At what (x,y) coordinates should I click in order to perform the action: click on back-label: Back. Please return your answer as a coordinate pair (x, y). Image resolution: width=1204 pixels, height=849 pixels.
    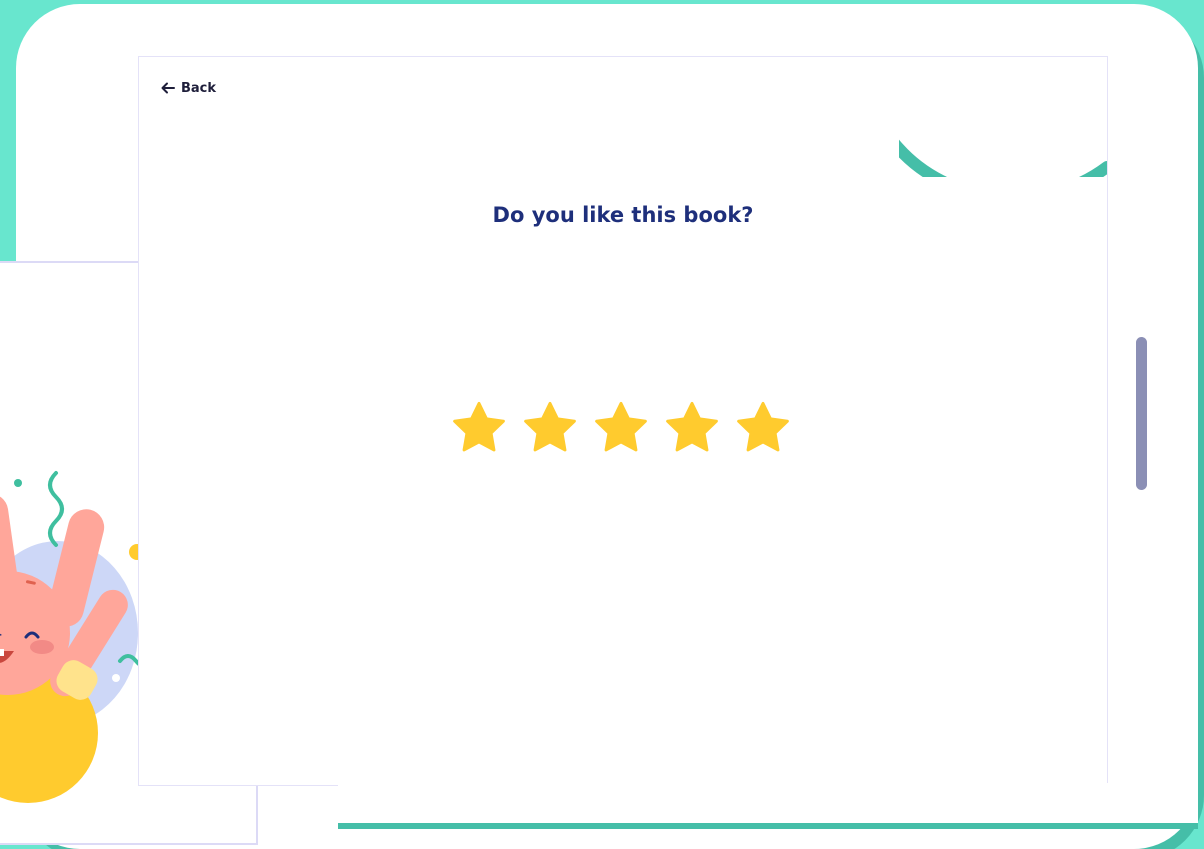
    Looking at the image, I should click on (199, 88).